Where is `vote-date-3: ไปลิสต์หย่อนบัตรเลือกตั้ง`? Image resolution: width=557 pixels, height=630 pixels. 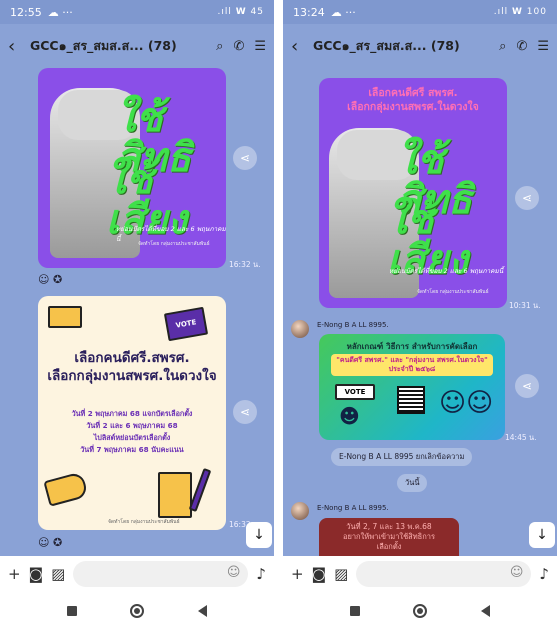 vote-date-3: ไปลิสต์หย่อนบัตรเลือกตั้ง is located at coordinates (132, 437).